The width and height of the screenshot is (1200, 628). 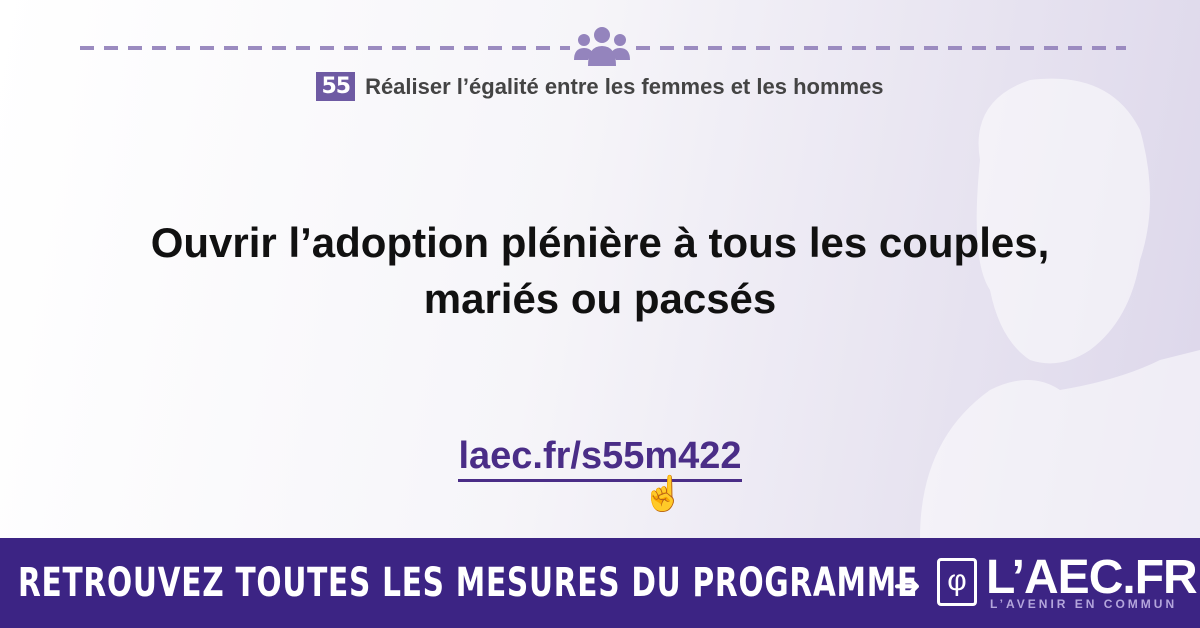 I want to click on theme-number-badge: 55, so click(x=336, y=86).